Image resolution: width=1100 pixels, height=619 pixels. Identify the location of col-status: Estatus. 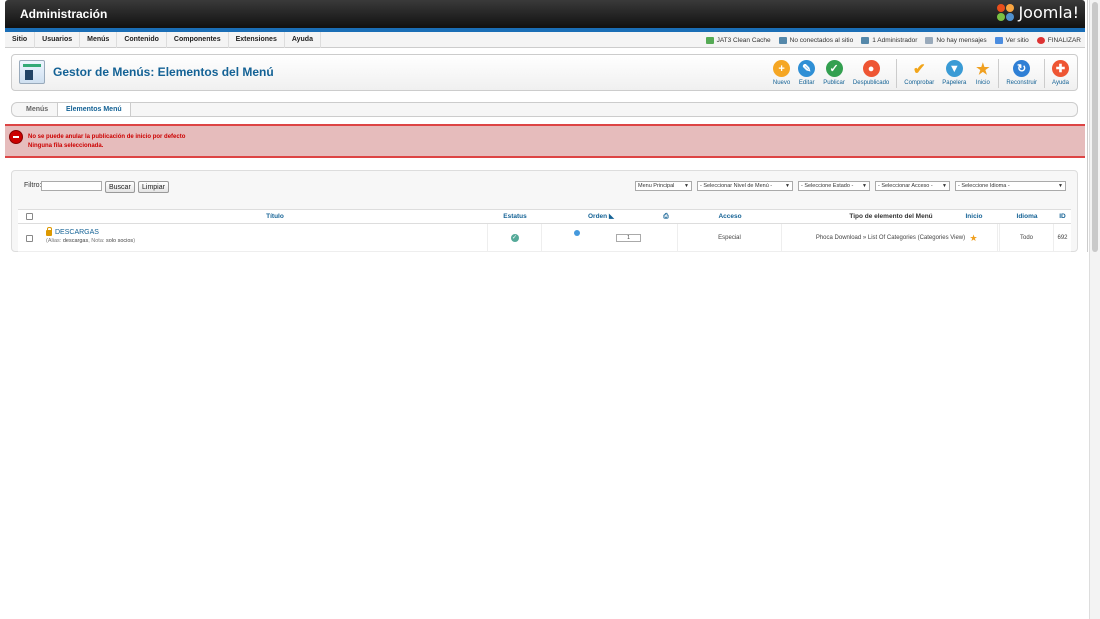
(515, 217).